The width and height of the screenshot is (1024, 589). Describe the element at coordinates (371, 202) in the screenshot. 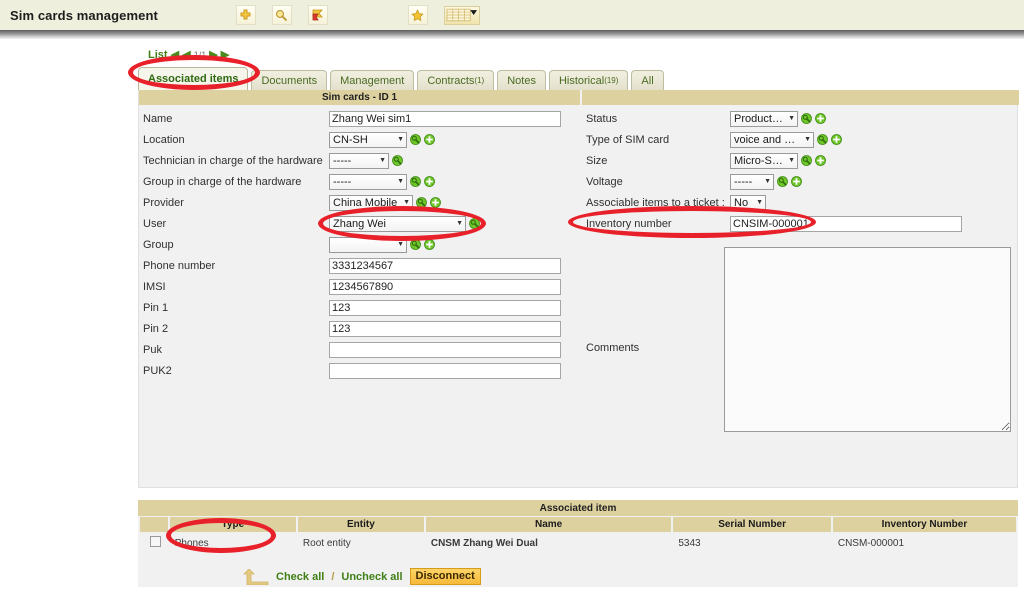

I see `provider-select: China Mobile ▼` at that location.